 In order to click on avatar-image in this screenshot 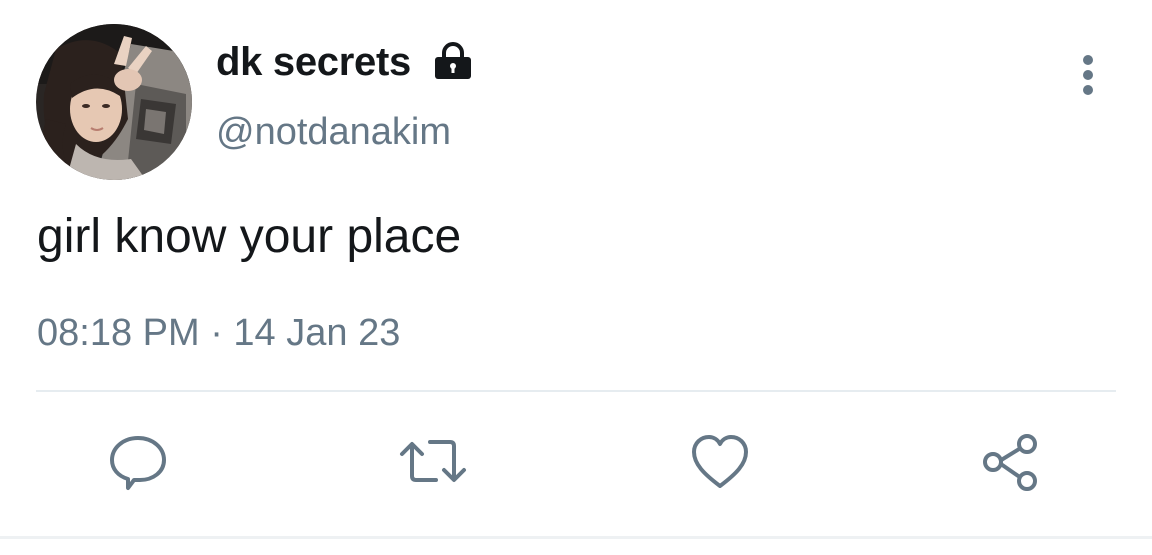, I will do `click(114, 102)`.